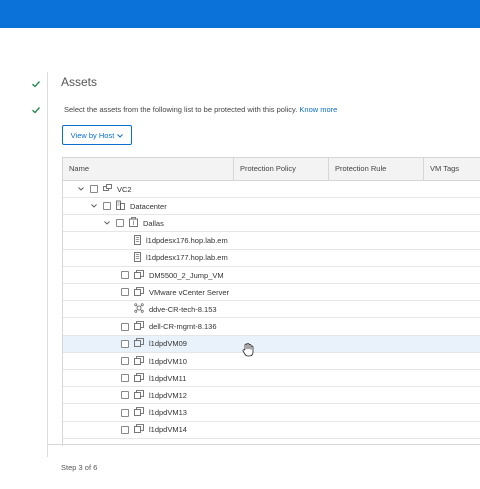 This screenshot has width=480, height=489. I want to click on name-cell: l1dpdVM10, so click(176, 361).